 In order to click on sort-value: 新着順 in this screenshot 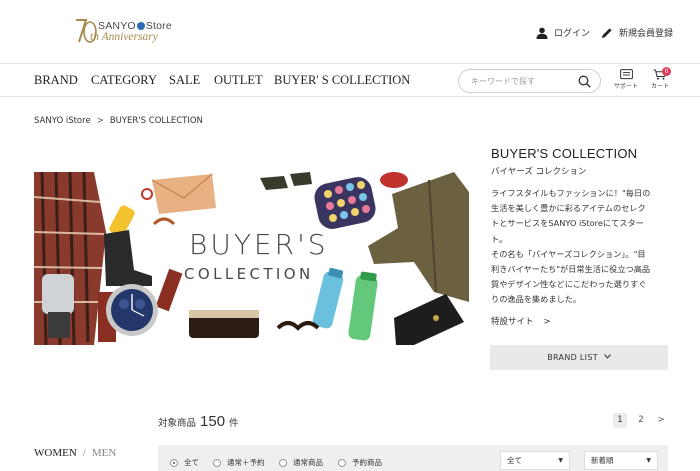, I will do `click(602, 460)`.